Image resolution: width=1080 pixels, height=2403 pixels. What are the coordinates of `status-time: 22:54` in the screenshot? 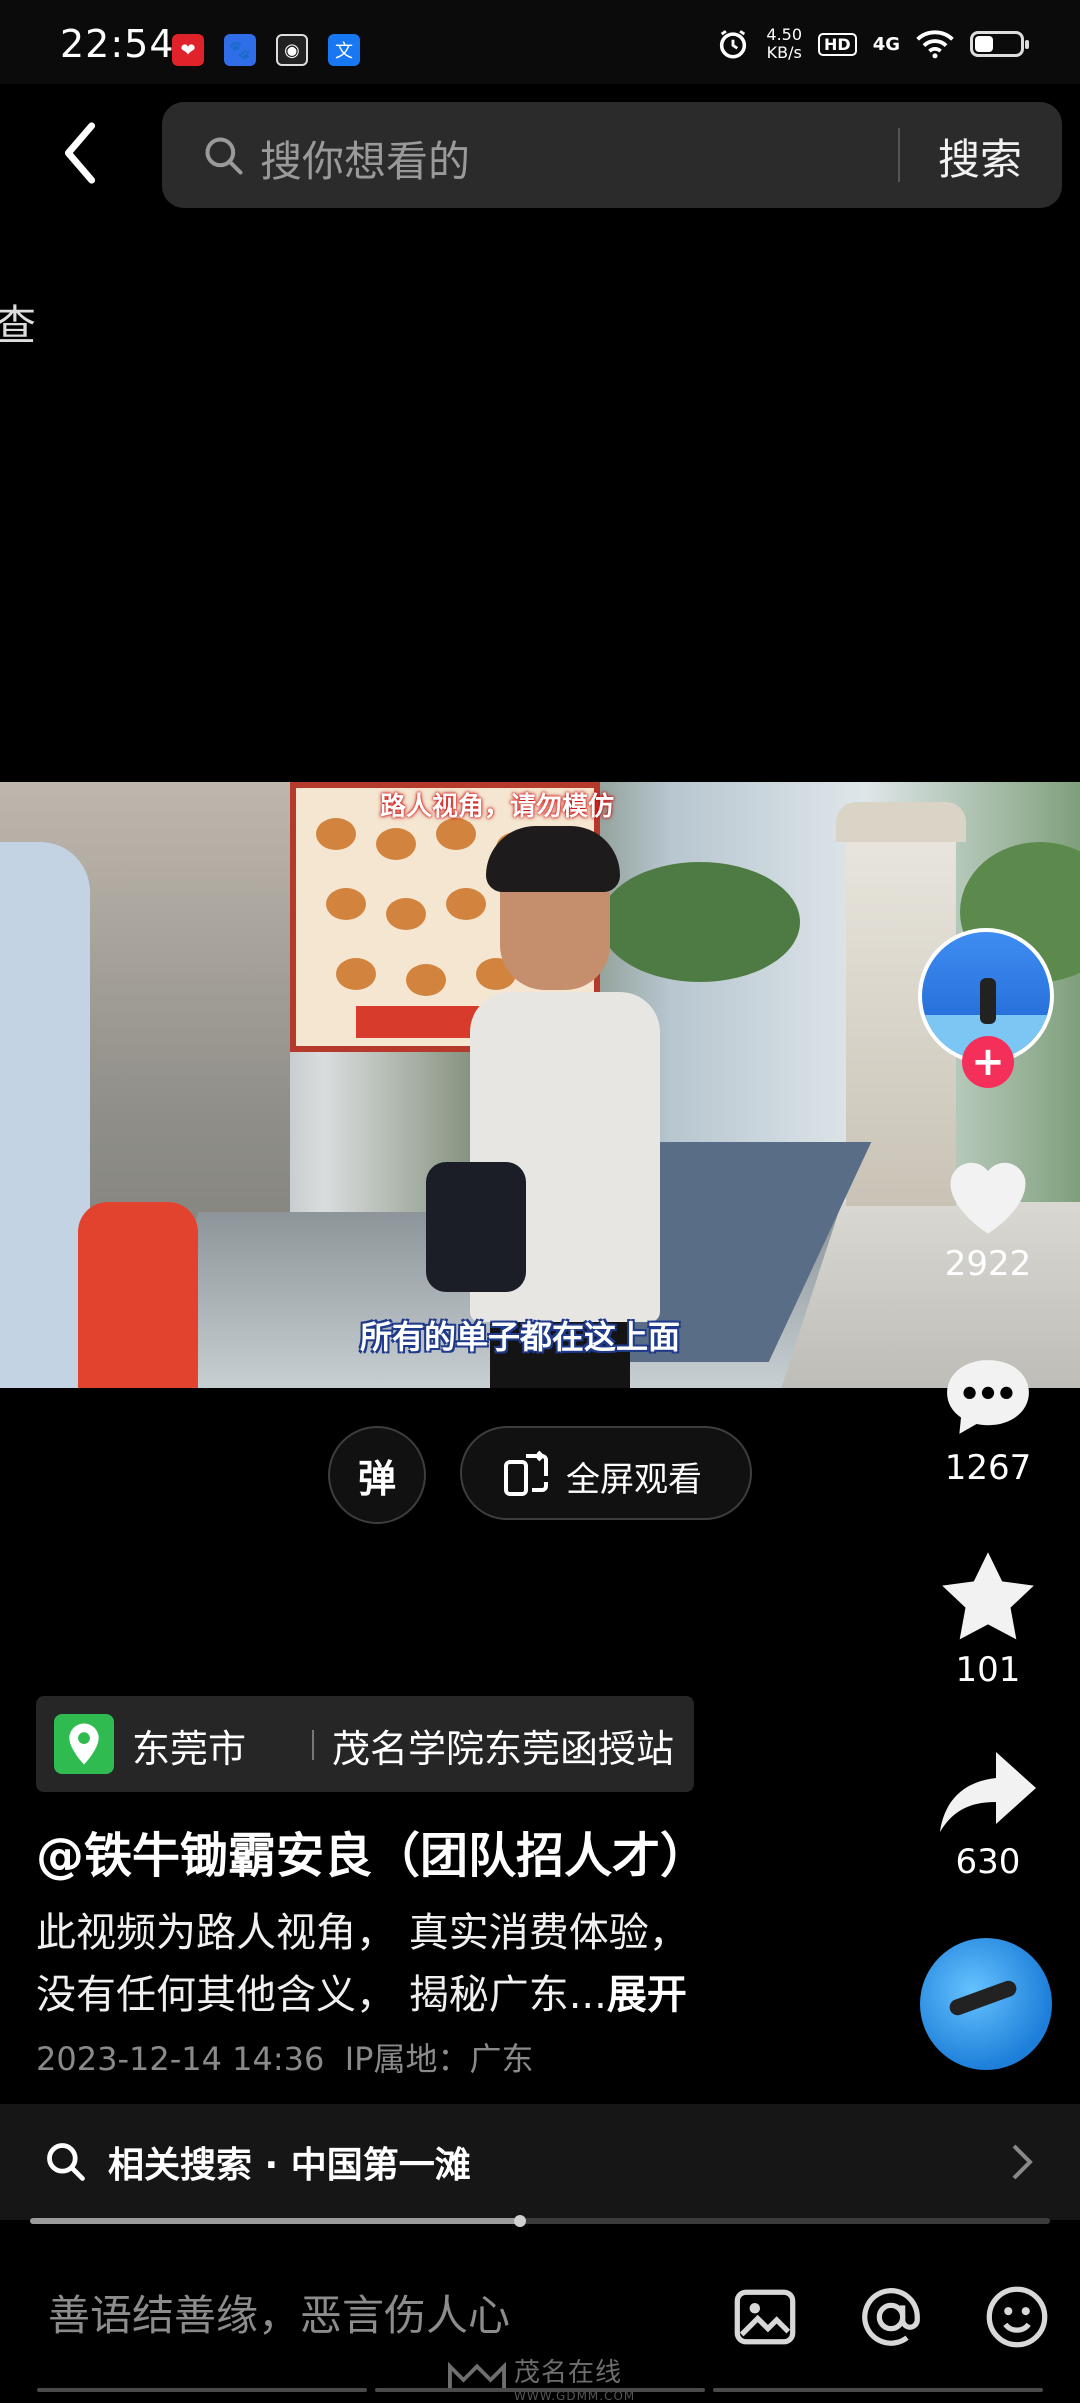 It's located at (117, 44).